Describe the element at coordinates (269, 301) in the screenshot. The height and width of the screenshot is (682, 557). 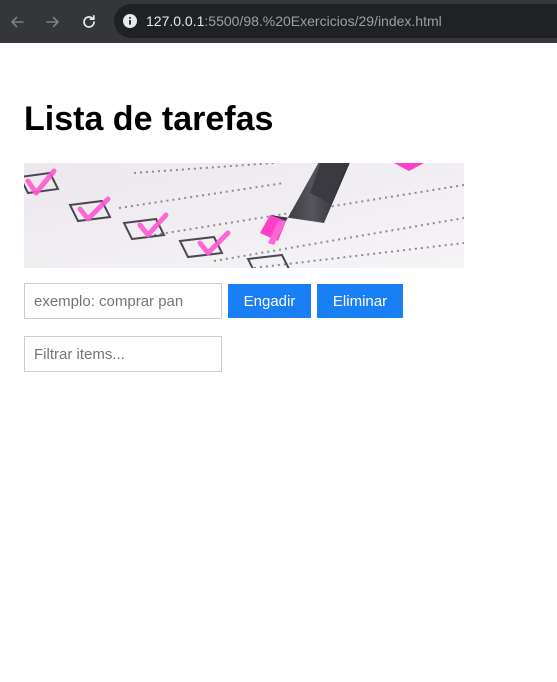
I see `add-button: Engadir` at that location.